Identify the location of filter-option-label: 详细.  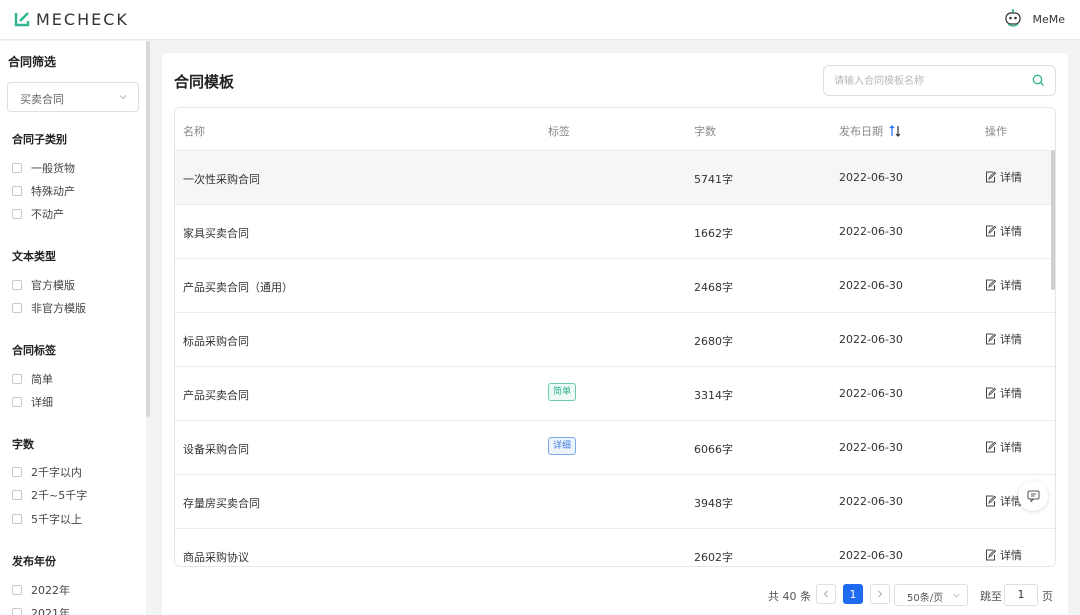
(42, 402).